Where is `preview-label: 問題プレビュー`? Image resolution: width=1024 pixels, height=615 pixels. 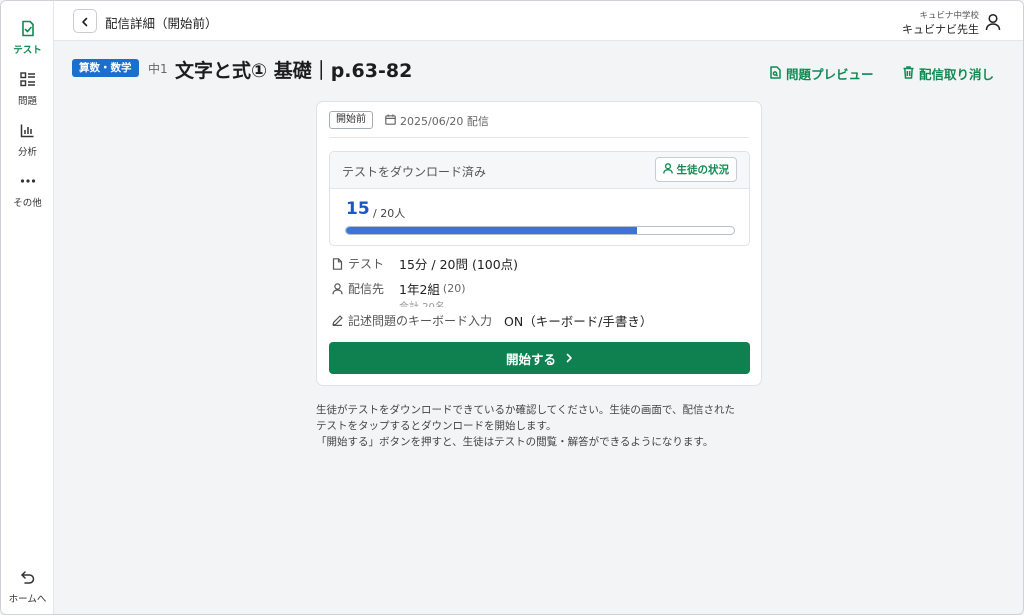 preview-label: 問題プレビュー is located at coordinates (830, 74).